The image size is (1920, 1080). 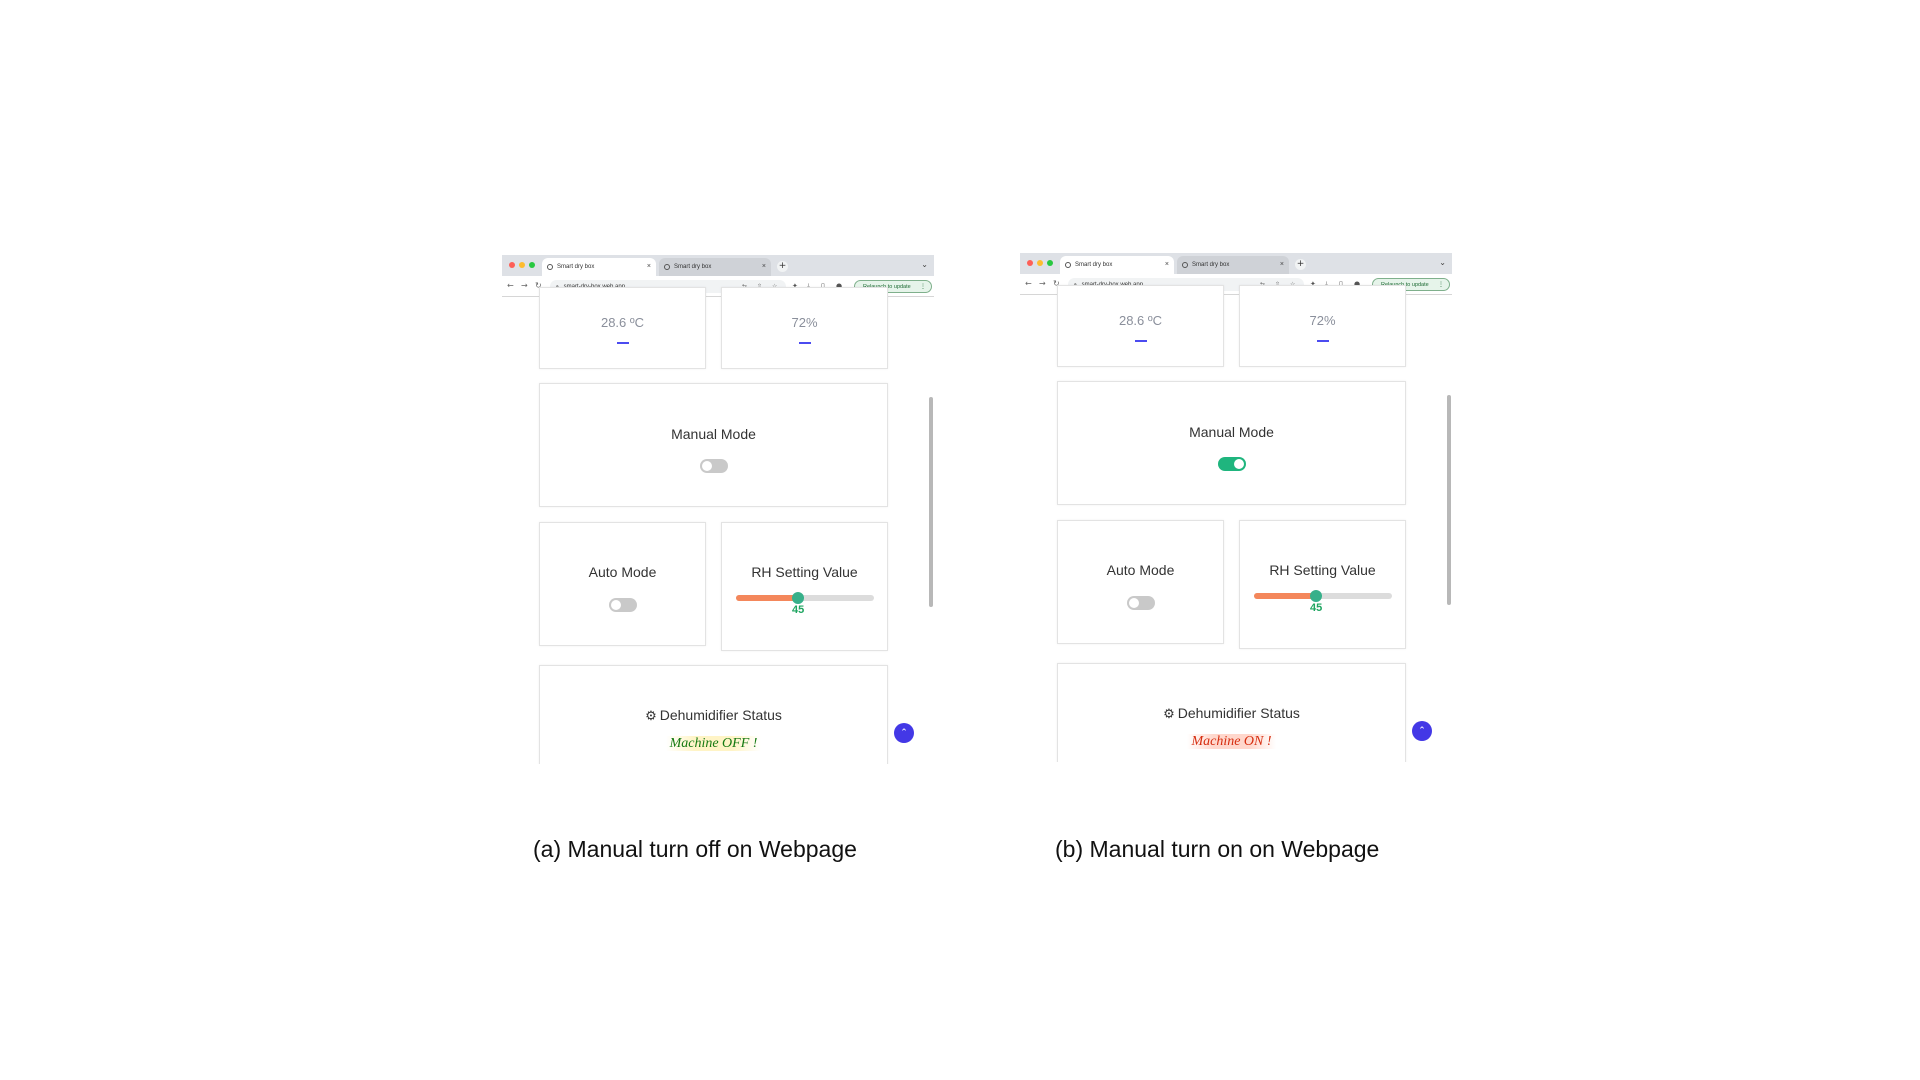 What do you see at coordinates (695, 849) in the screenshot?
I see `caption-a: (a) Manual turn off on Webpage` at bounding box center [695, 849].